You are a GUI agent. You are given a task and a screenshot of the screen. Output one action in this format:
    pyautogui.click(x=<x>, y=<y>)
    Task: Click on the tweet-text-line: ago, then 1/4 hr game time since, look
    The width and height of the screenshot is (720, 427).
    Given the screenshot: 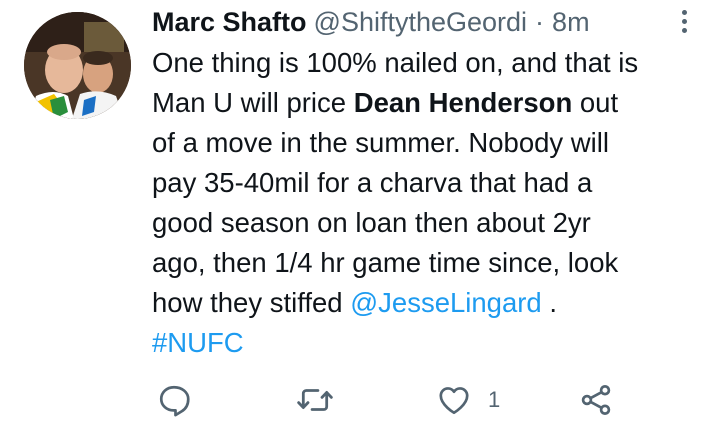 What is the action you would take?
    pyautogui.click(x=385, y=262)
    